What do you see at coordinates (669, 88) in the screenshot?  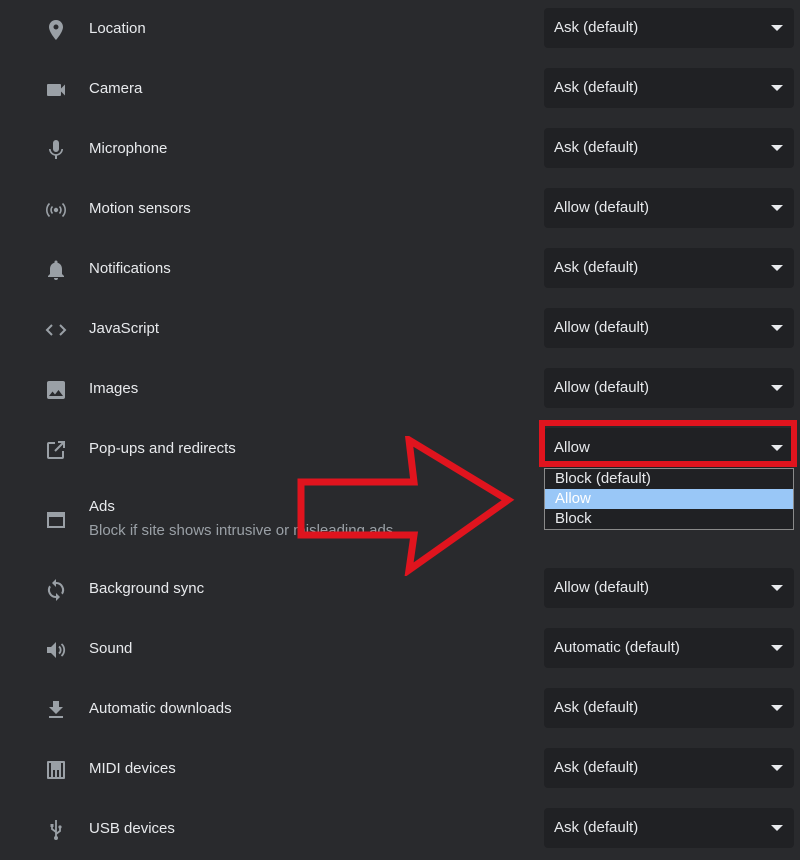 I see `camera-select: Ask (default)` at bounding box center [669, 88].